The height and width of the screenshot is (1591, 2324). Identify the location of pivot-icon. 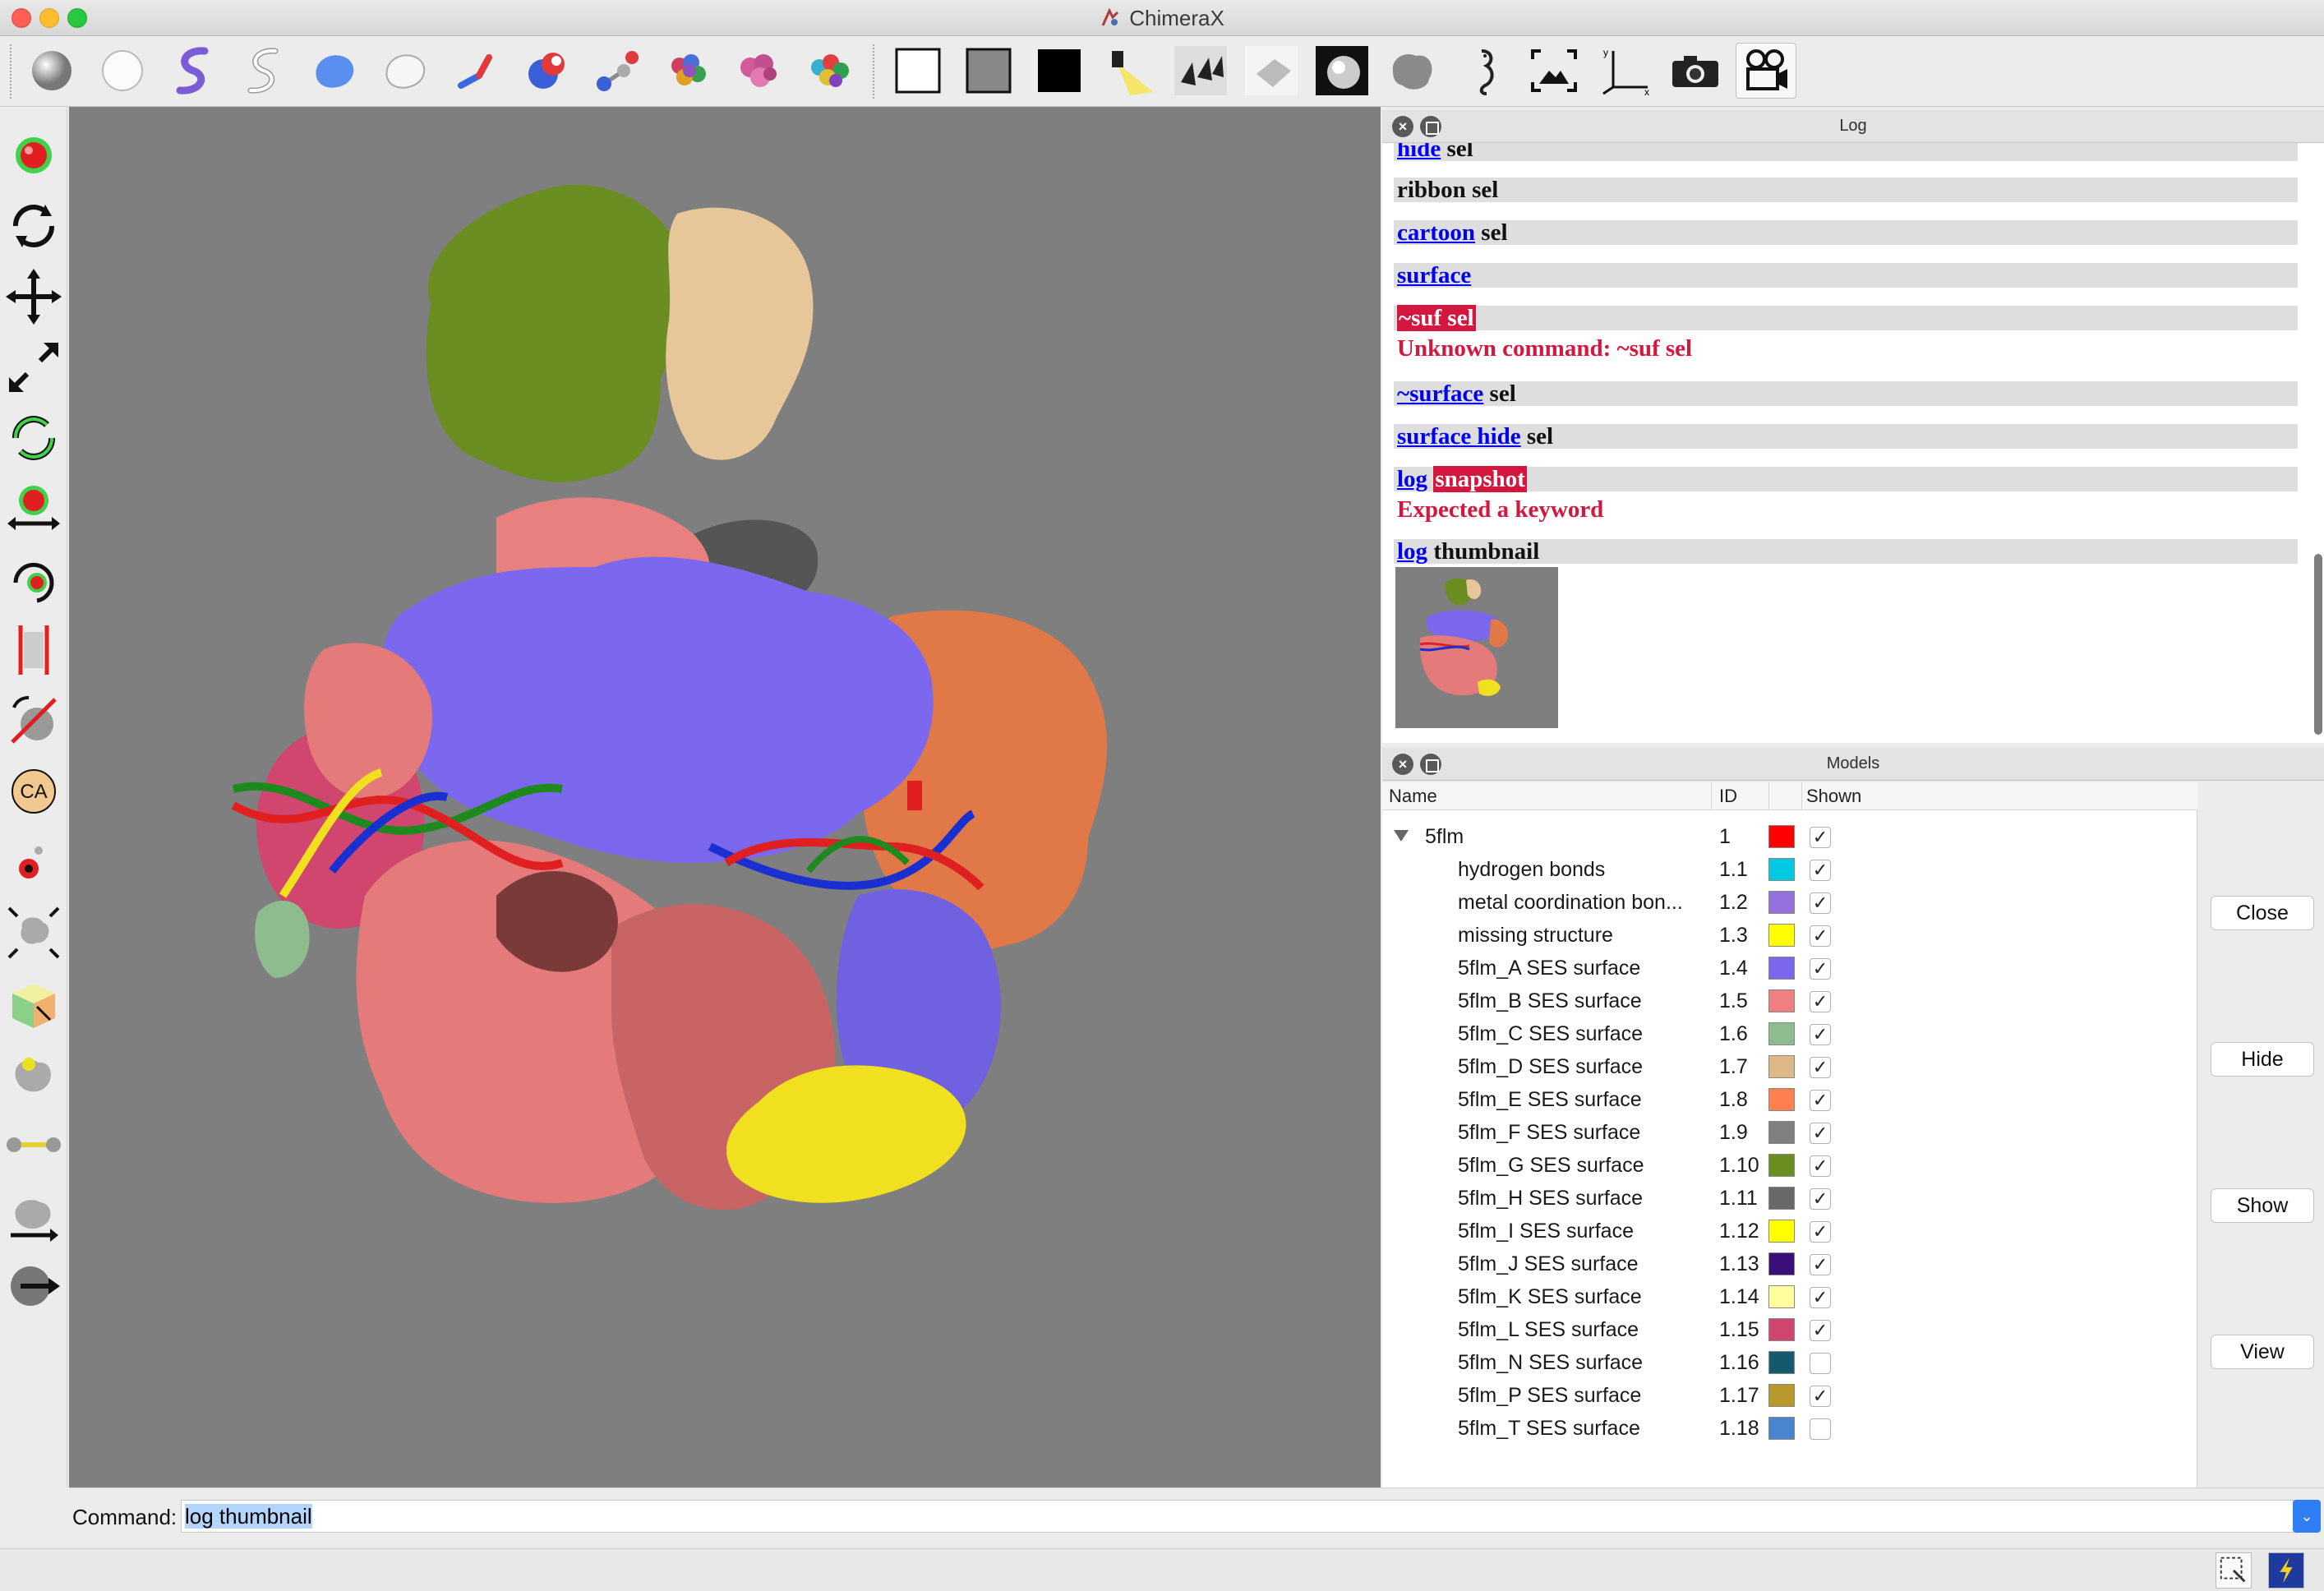
(33, 862).